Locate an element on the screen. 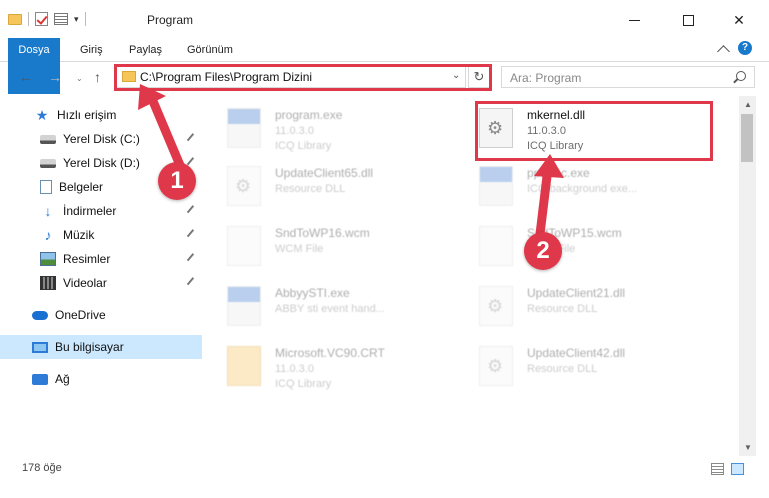 Image resolution: width=769 pixels, height=498 pixels. sidebar-item-this-pc: Bu bilgisayar is located at coordinates (101, 347).